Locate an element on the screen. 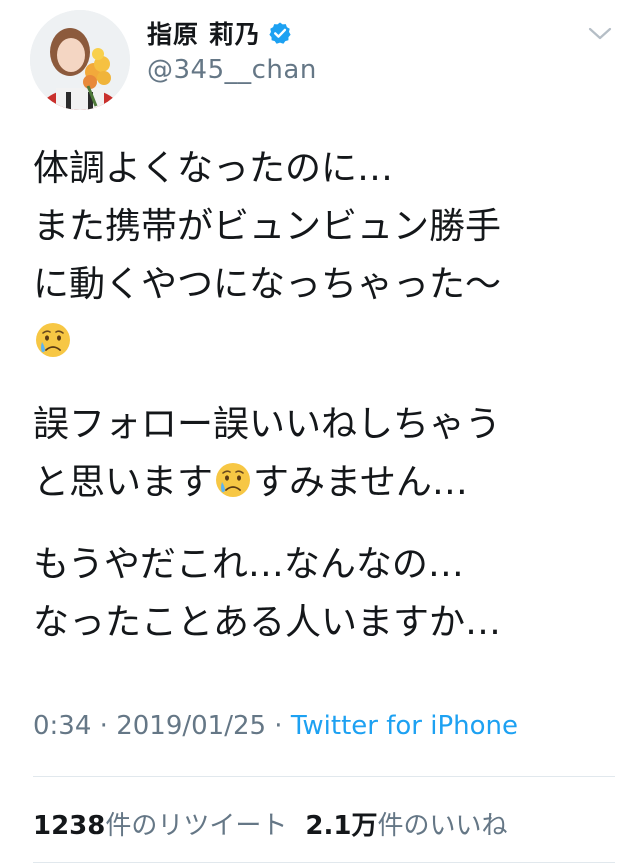  chevron-down-icon is located at coordinates (600, 34).